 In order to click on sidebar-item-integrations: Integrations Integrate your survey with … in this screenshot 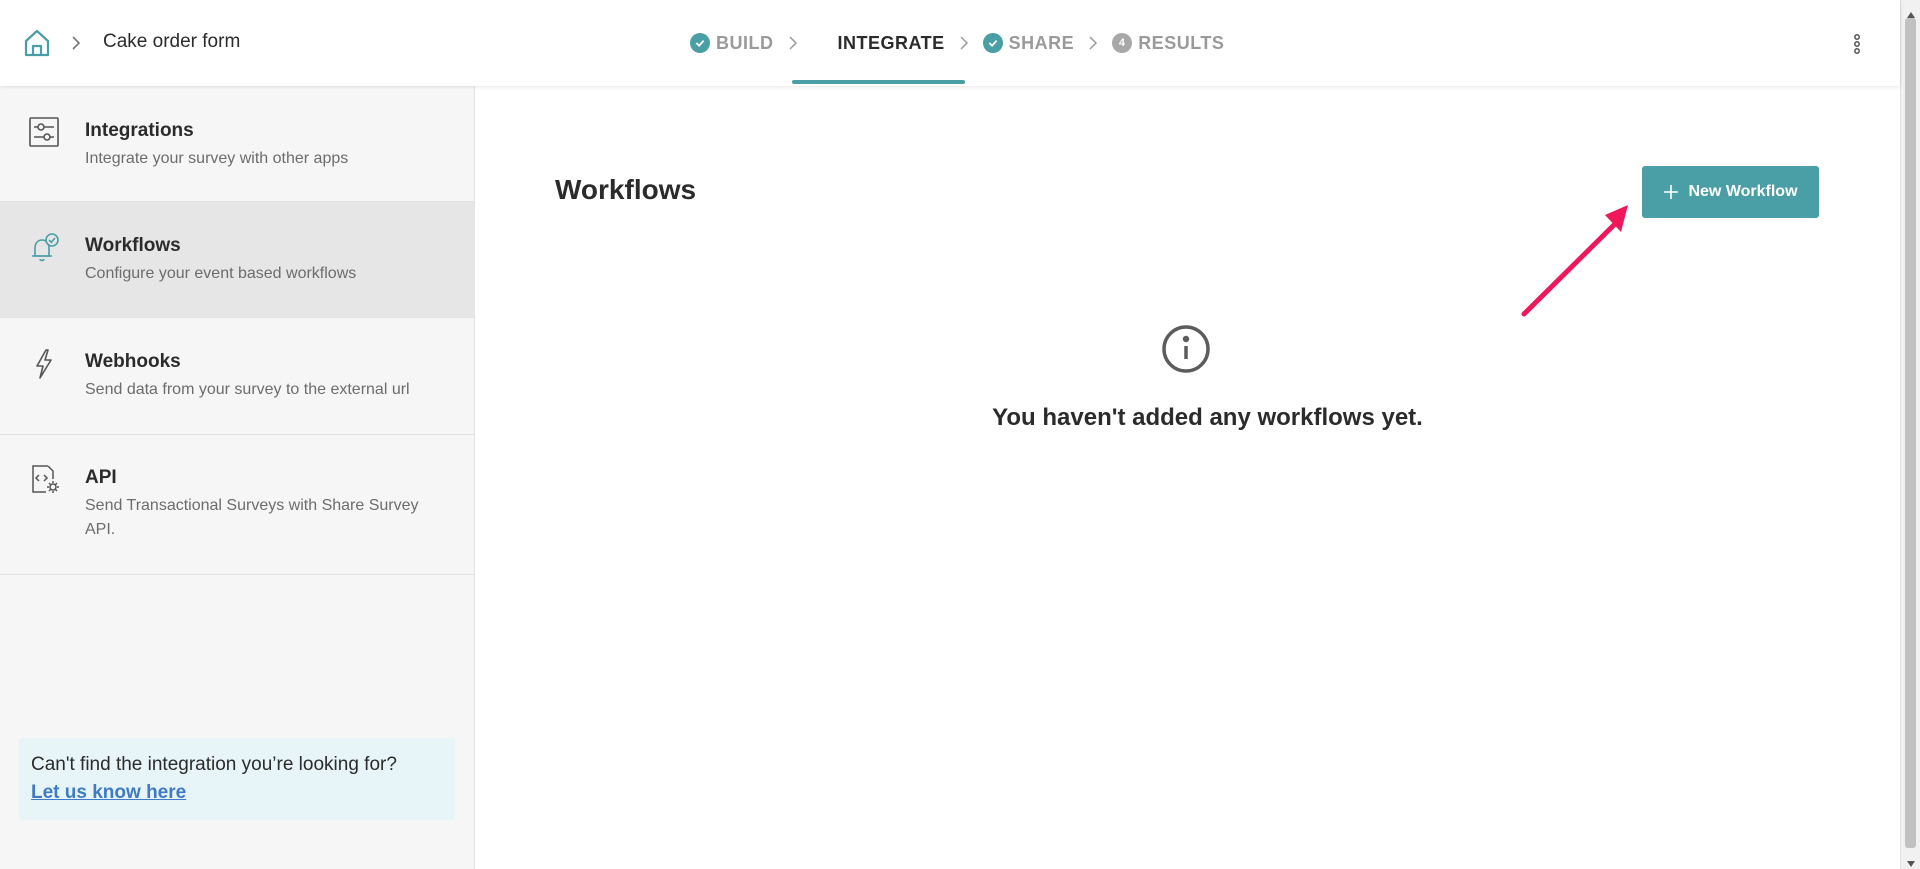, I will do `click(237, 144)`.